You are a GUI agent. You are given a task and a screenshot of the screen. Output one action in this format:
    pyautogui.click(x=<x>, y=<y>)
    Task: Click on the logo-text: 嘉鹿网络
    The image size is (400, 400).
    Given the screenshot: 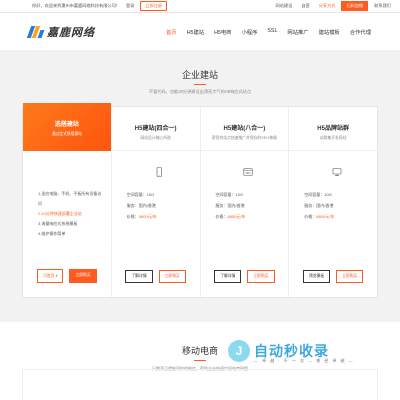 What is the action you would take?
    pyautogui.click(x=71, y=32)
    